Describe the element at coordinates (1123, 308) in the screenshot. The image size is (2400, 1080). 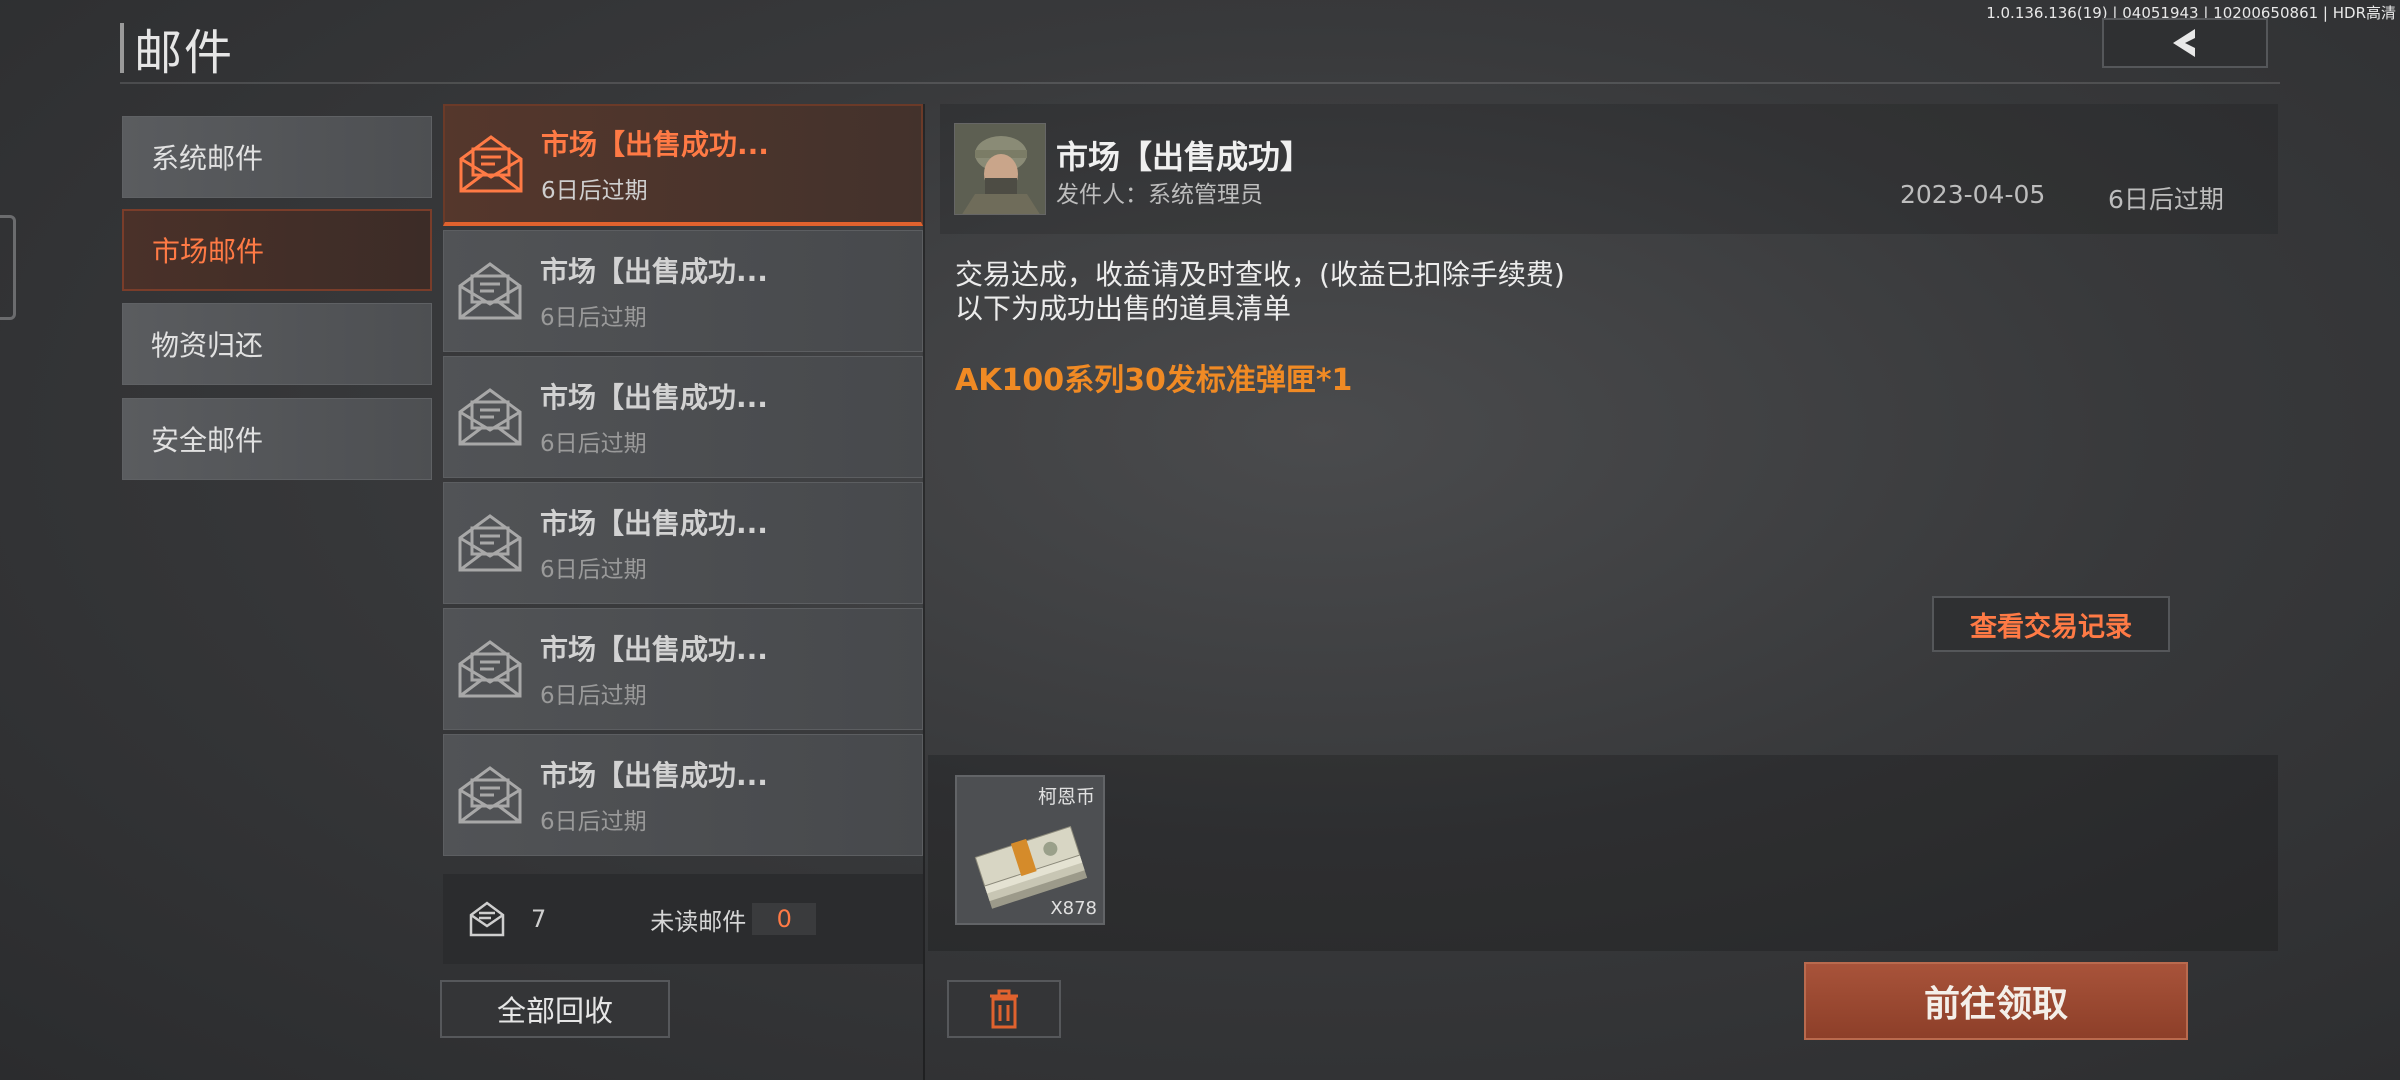
I see `mail-body-line: 以下为成功出售的道具清单` at that location.